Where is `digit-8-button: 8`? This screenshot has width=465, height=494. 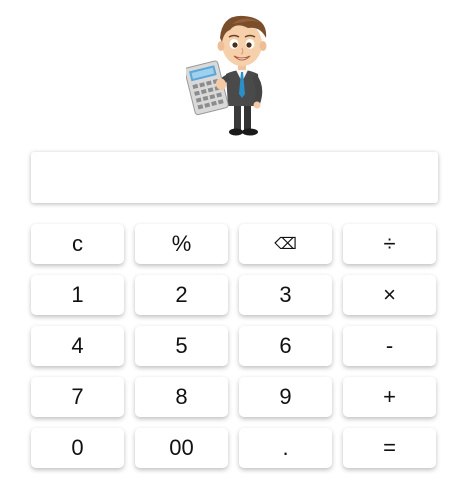 digit-8-button: 8 is located at coordinates (181, 397).